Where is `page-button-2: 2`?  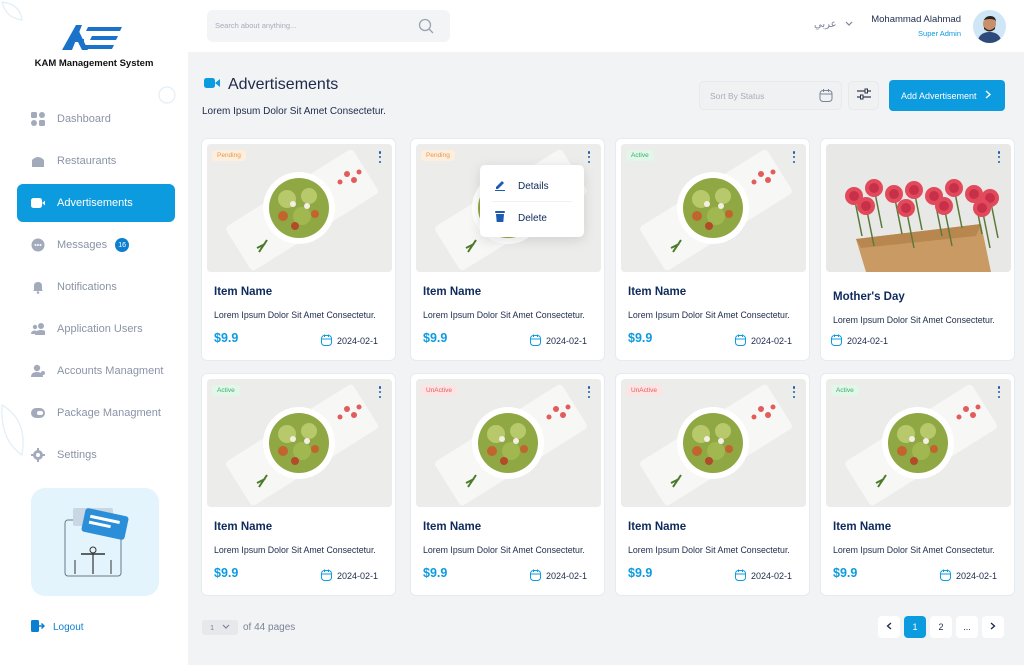 page-button-2: 2 is located at coordinates (941, 627).